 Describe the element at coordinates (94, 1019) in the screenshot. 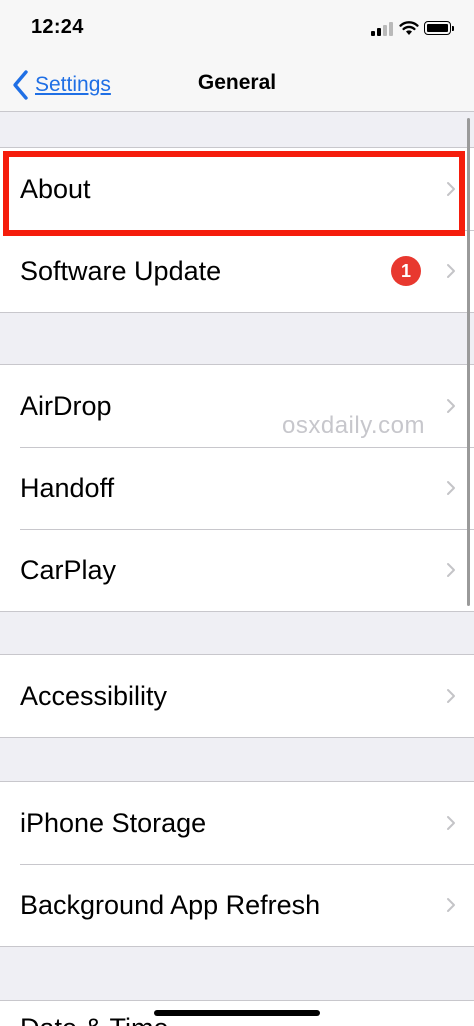

I see `row-label: Date & Time` at that location.